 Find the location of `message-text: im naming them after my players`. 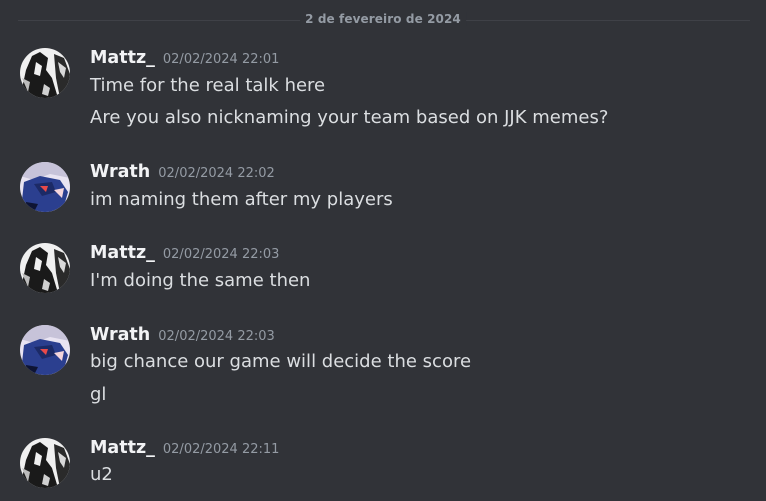

message-text: im naming them after my players is located at coordinates (241, 199).